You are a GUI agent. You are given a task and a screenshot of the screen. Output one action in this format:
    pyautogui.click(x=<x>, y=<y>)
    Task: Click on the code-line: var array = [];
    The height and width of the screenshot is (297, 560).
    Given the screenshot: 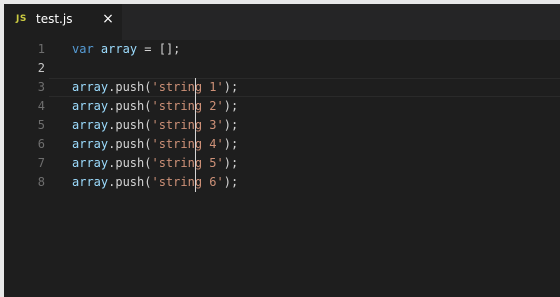 What is the action you would take?
    pyautogui.click(x=126, y=49)
    